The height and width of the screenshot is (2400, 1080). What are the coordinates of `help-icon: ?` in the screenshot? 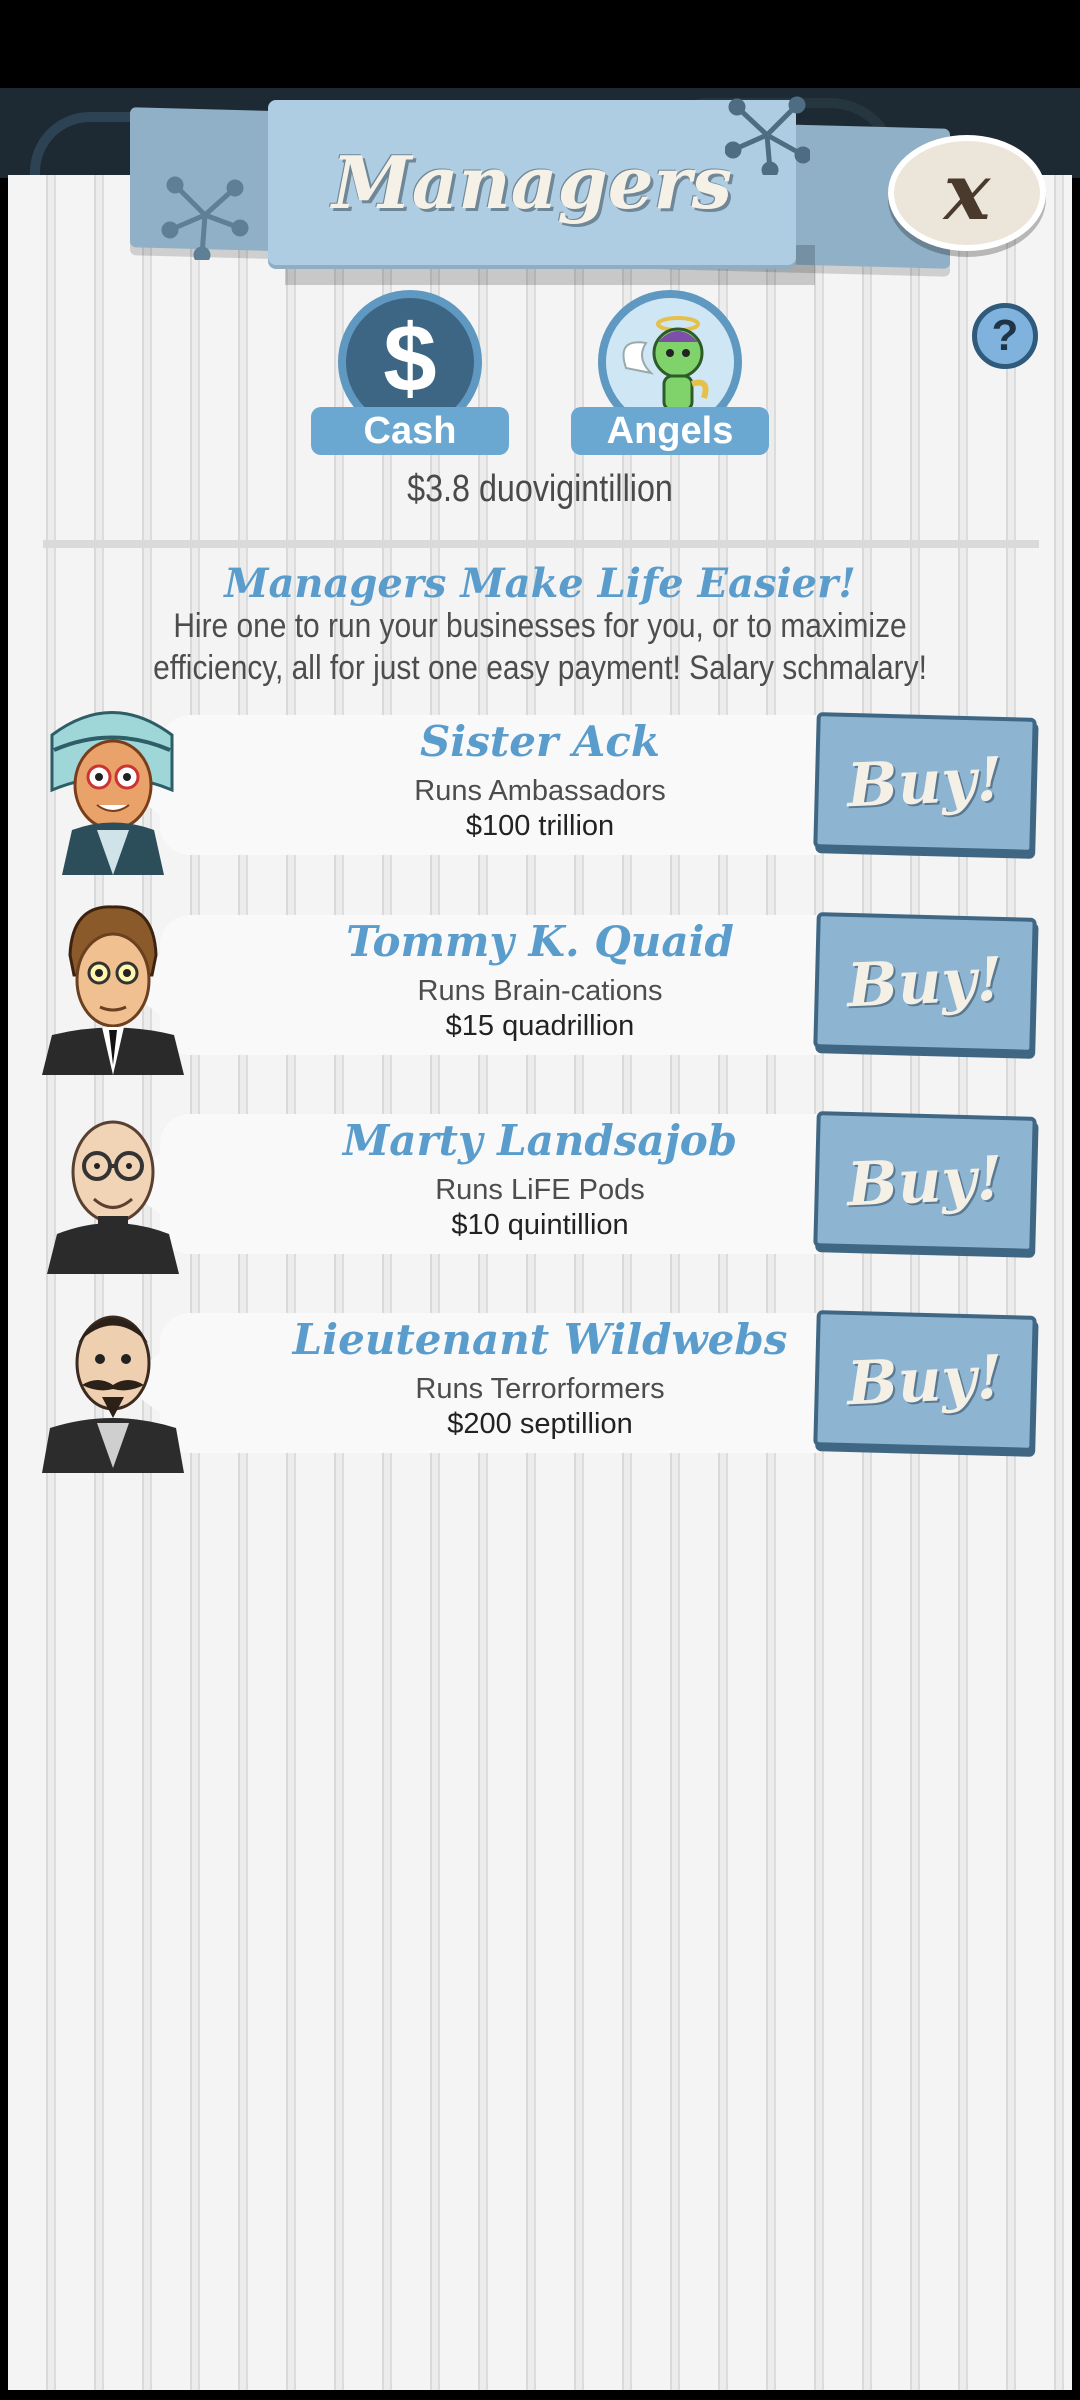 It's located at (1005, 335).